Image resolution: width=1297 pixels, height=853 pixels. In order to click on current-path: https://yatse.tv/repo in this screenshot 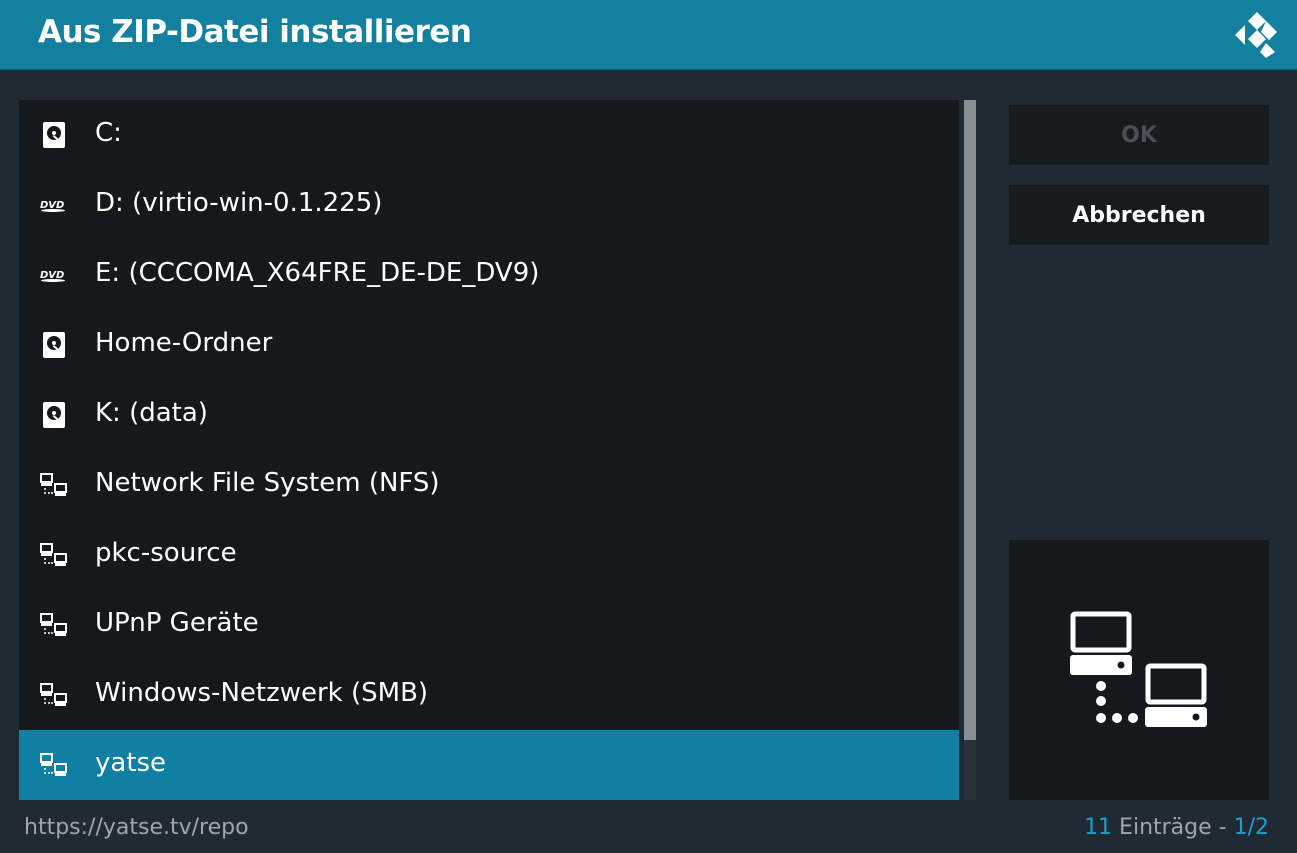, I will do `click(136, 827)`.